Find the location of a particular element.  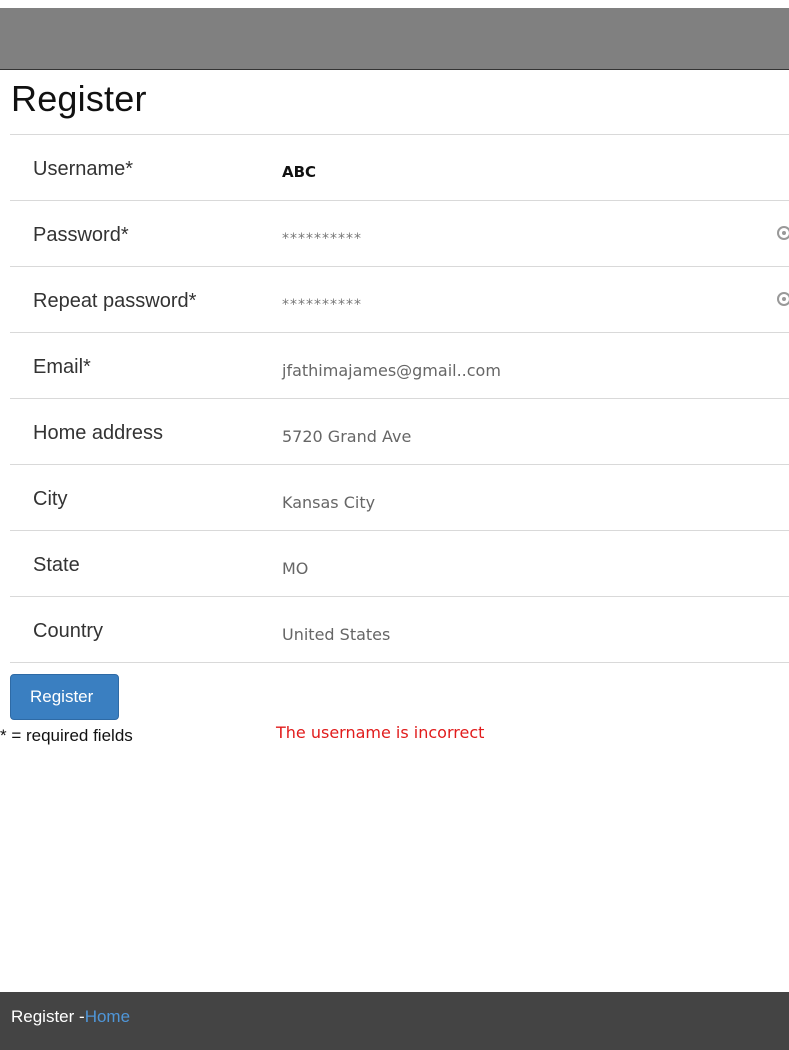

home-address-label: Home address is located at coordinates (98, 433).